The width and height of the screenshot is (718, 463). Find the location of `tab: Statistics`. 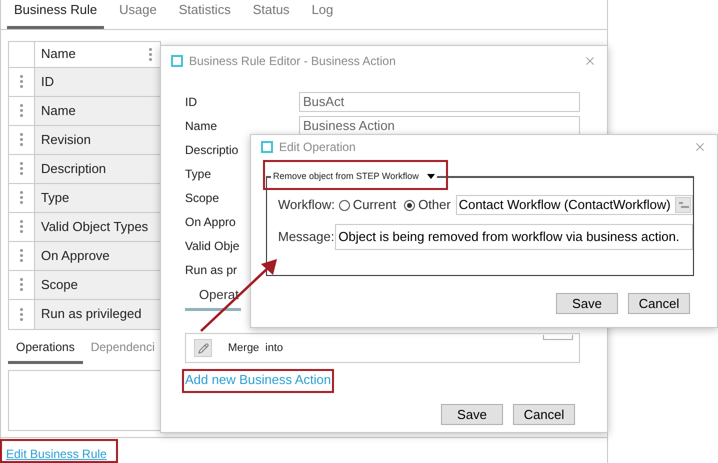

tab: Statistics is located at coordinates (205, 14).